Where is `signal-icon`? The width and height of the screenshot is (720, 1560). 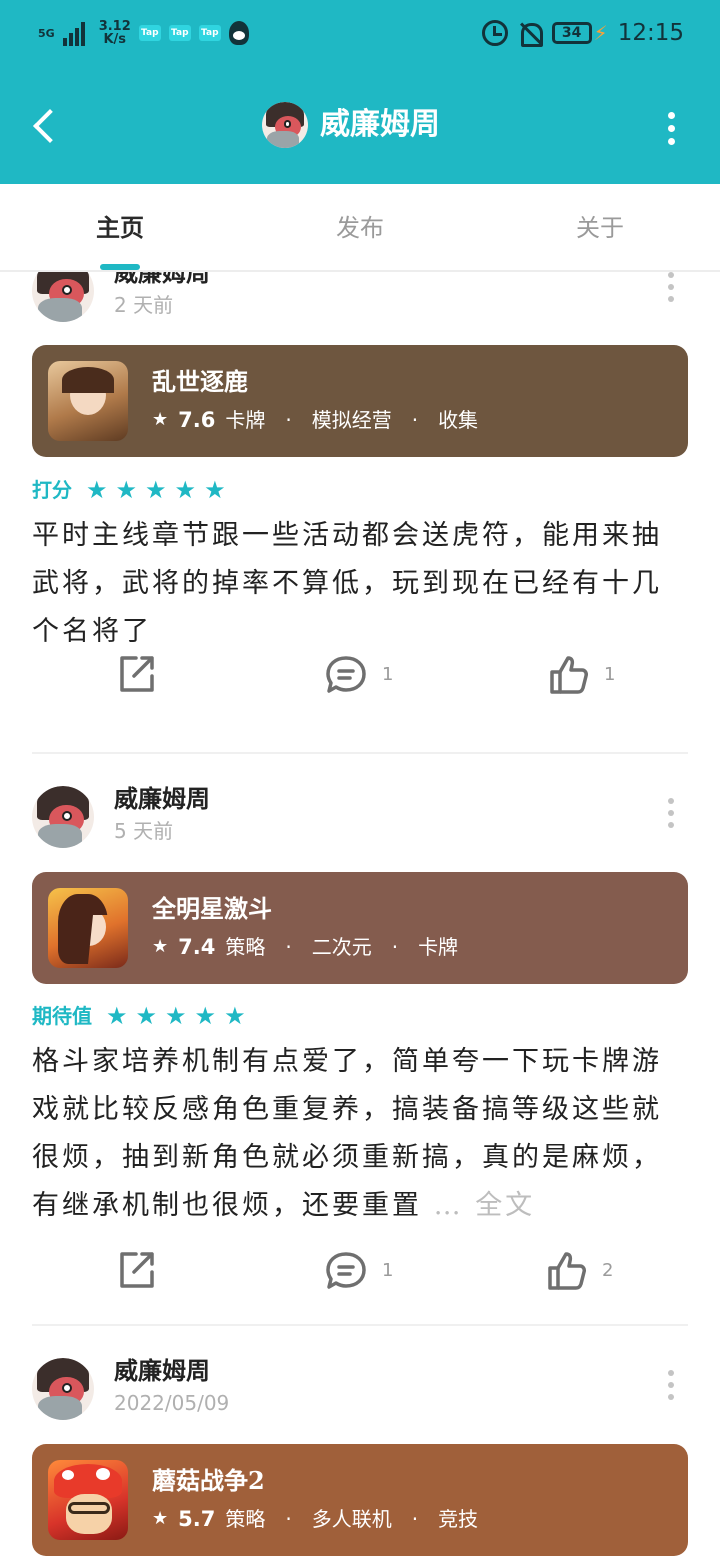
signal-icon is located at coordinates (76, 33).